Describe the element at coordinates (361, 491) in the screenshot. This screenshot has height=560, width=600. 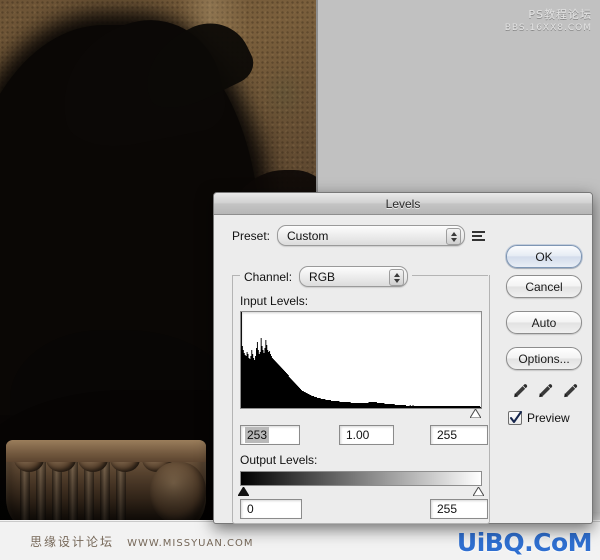
I see `output-levels-slider-track` at that location.